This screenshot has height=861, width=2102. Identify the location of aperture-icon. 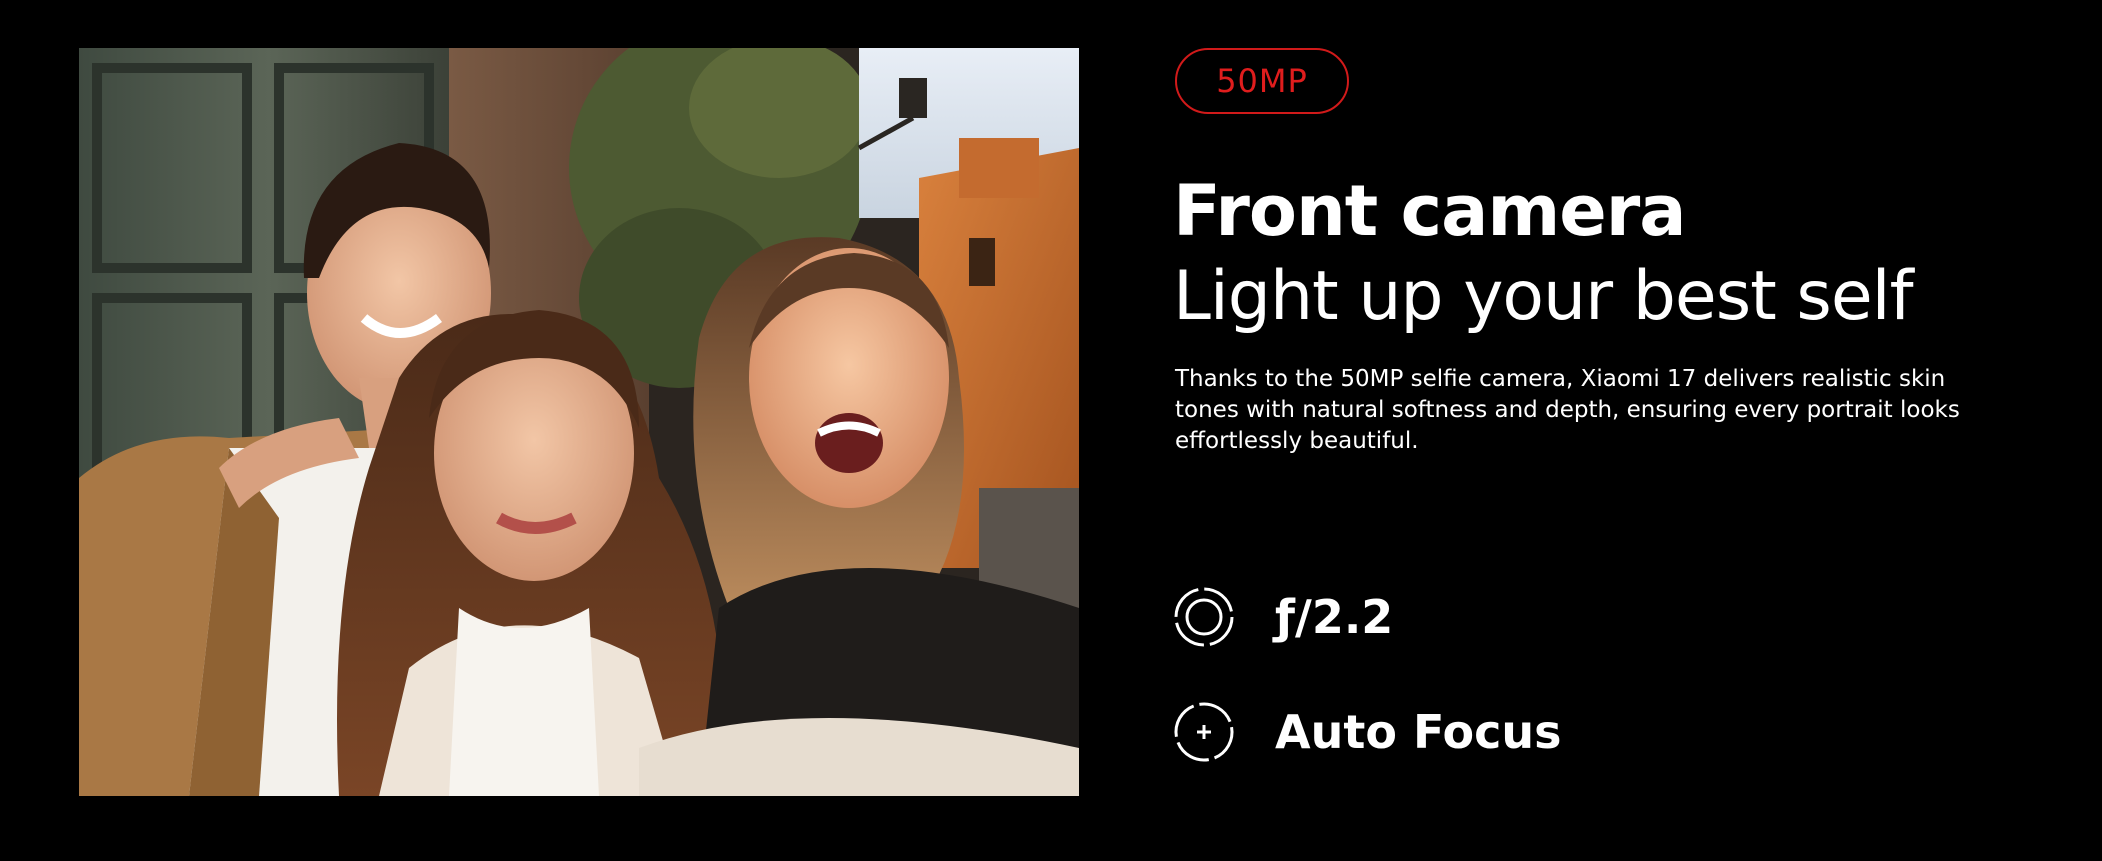
(1204, 617).